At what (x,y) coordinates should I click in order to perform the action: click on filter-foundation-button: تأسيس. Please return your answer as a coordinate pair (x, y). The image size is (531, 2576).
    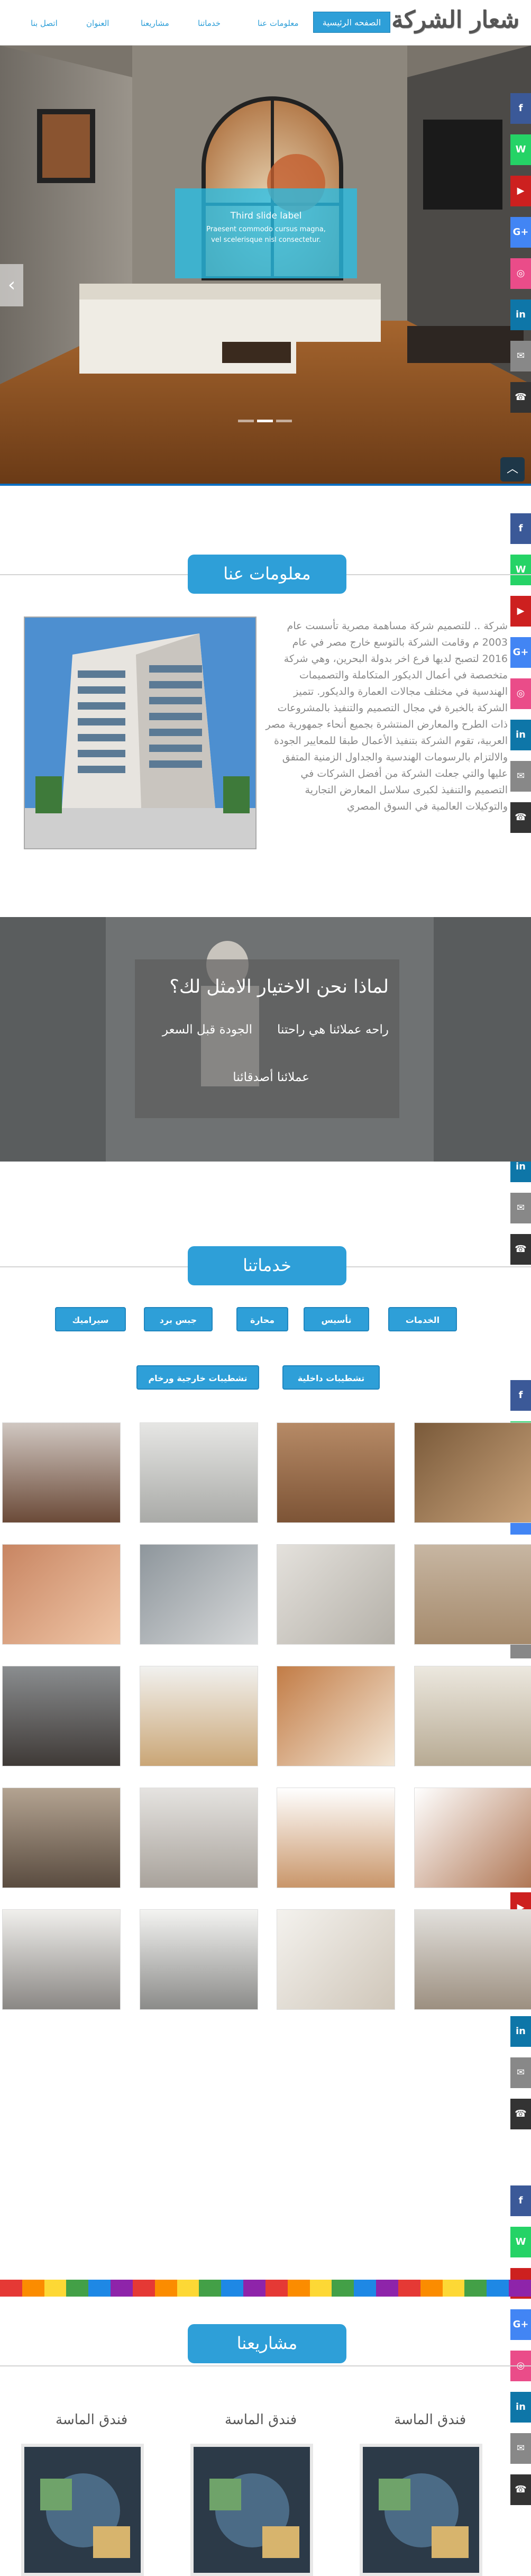
    Looking at the image, I should click on (336, 1319).